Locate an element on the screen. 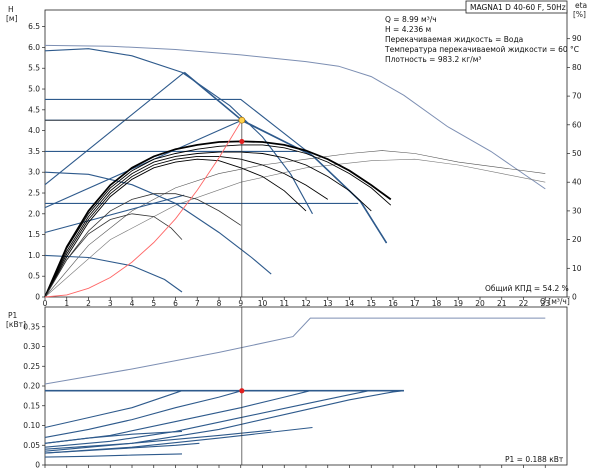 This screenshot has width=600, height=474. top-x-tick-label: 7 is located at coordinates (197, 303).